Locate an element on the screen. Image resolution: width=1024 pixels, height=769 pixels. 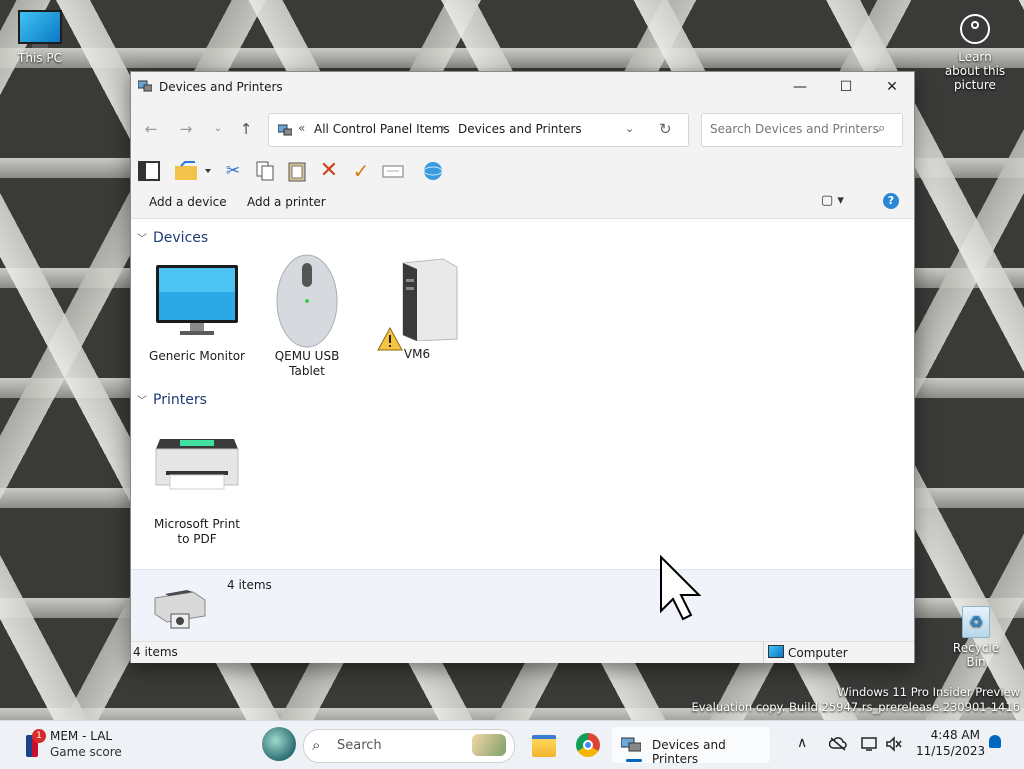
minimize-button: — is located at coordinates (800, 87).